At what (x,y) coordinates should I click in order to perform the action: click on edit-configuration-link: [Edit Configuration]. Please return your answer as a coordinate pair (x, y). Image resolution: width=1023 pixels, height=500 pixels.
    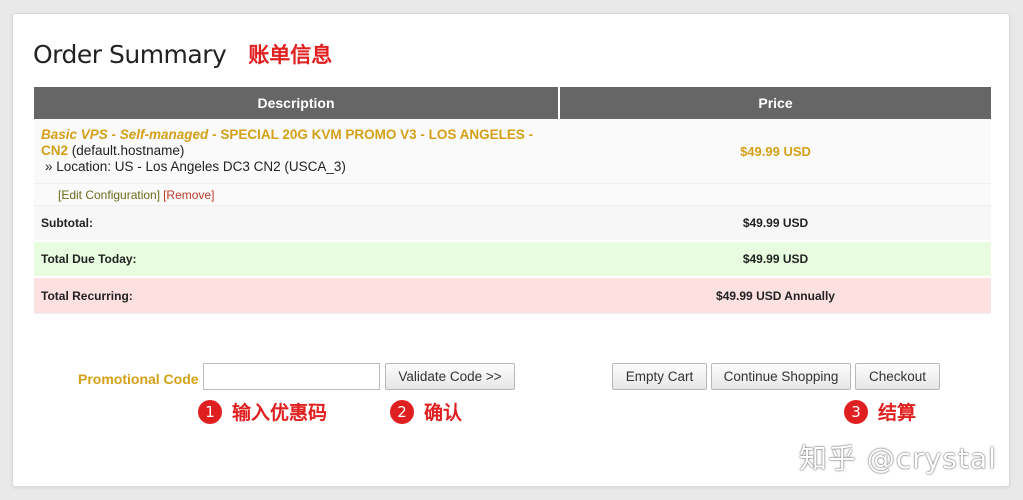
    Looking at the image, I should click on (109, 195).